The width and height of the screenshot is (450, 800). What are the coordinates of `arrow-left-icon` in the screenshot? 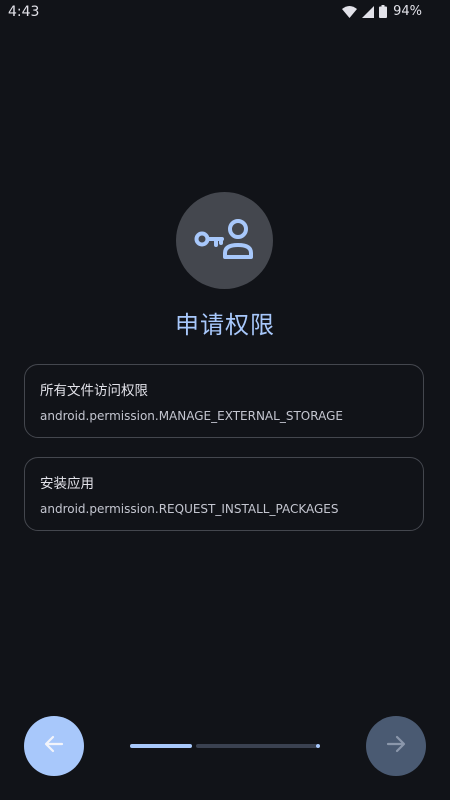 It's located at (54, 746).